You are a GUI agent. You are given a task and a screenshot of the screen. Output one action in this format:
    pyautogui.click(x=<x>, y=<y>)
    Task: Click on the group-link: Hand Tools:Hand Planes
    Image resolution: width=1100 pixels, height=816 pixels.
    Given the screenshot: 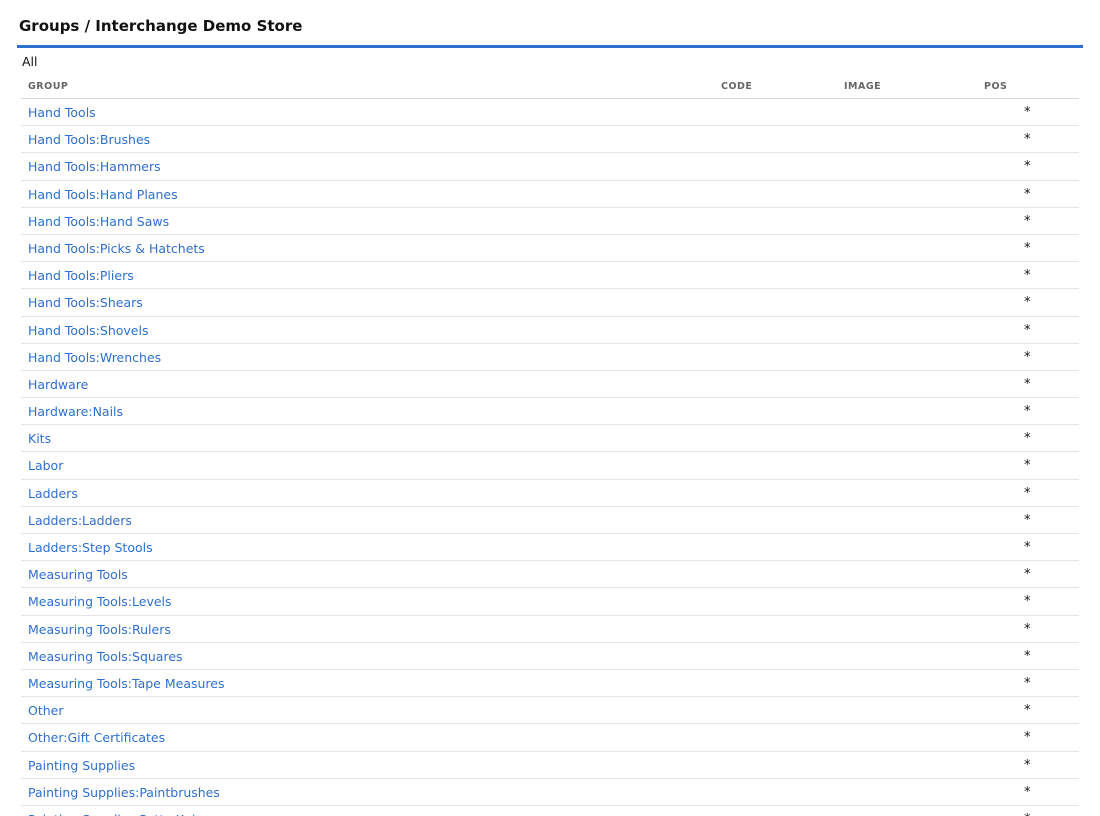 What is the action you would take?
    pyautogui.click(x=103, y=194)
    